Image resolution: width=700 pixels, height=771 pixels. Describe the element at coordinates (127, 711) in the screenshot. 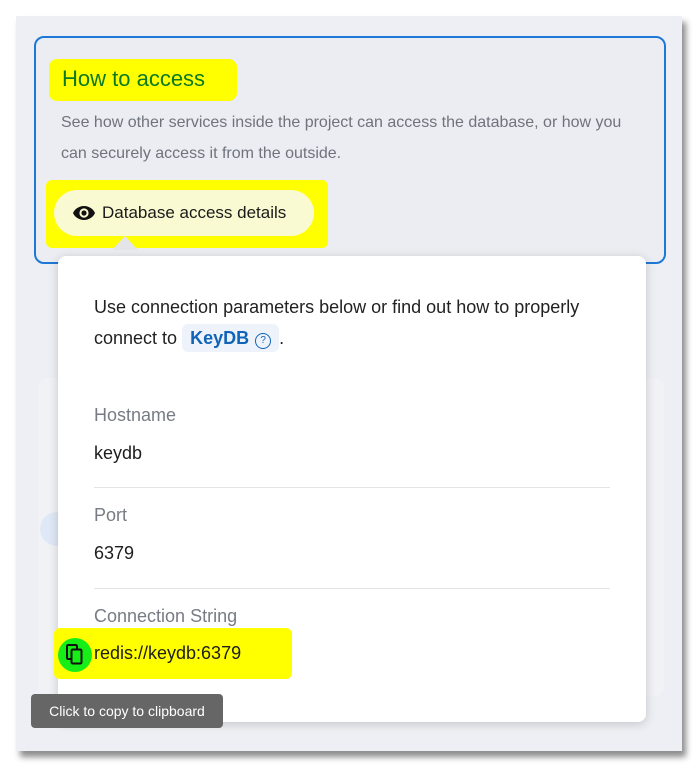

I see `copy-tooltip: Click to copy to clipboard` at that location.